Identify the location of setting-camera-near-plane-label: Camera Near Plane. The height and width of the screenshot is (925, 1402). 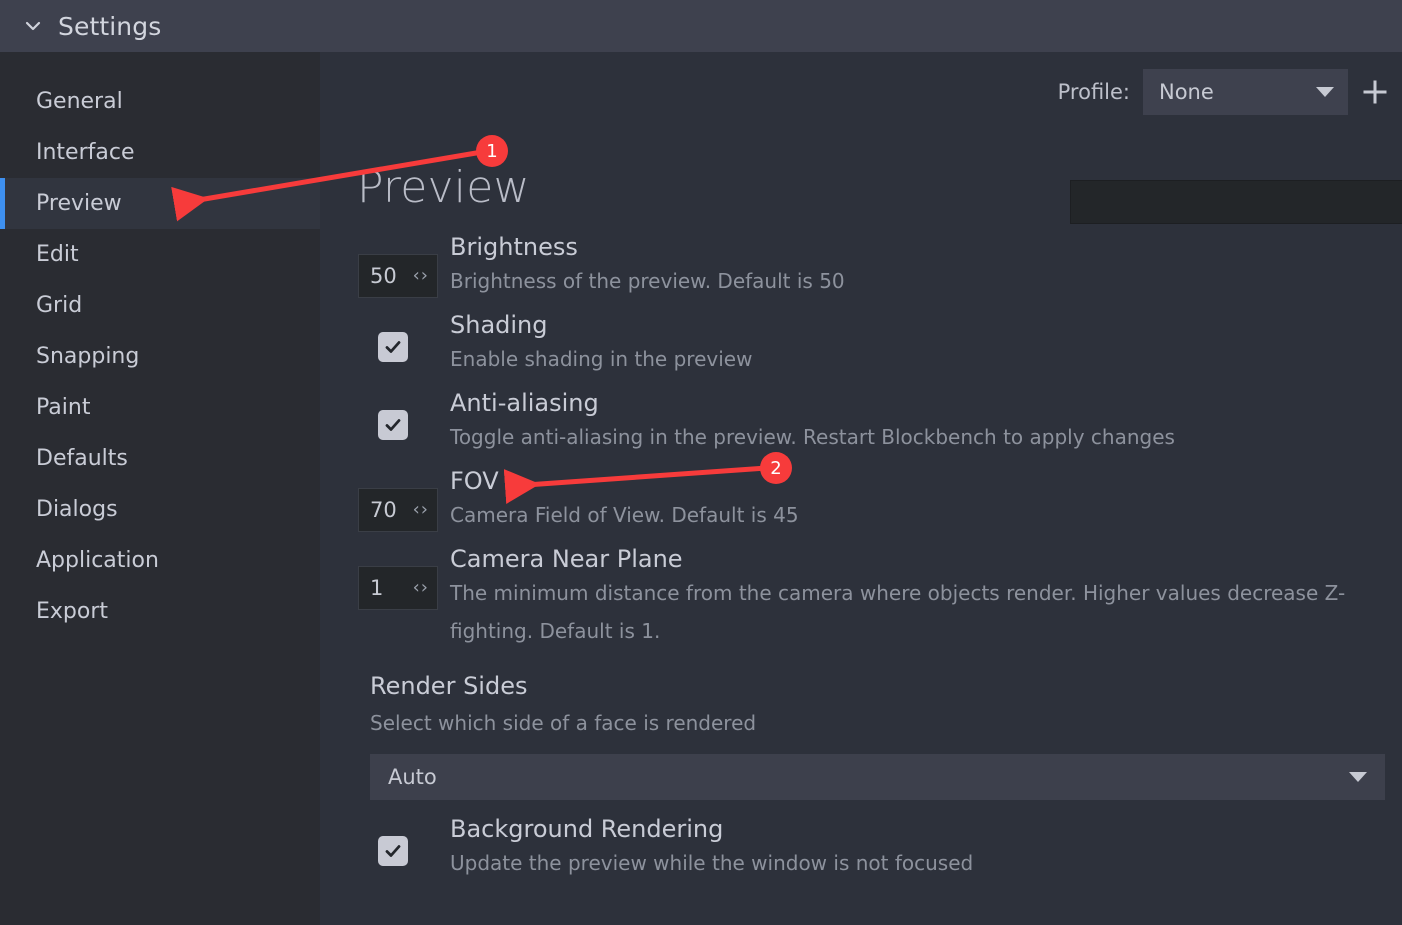
(566, 559).